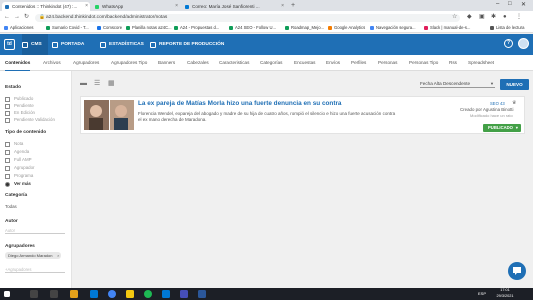  What do you see at coordinates (523, 43) in the screenshot?
I see `user-avatar` at bounding box center [523, 43].